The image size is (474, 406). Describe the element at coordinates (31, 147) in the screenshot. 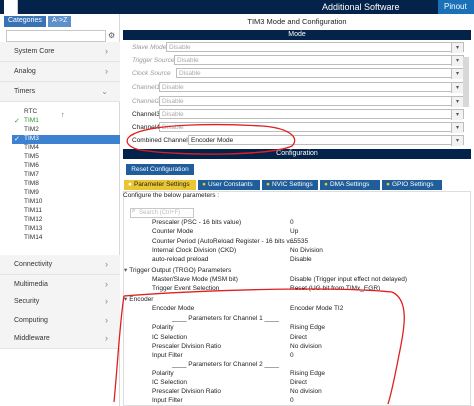

I see `peripheral-label: TIM4` at that location.